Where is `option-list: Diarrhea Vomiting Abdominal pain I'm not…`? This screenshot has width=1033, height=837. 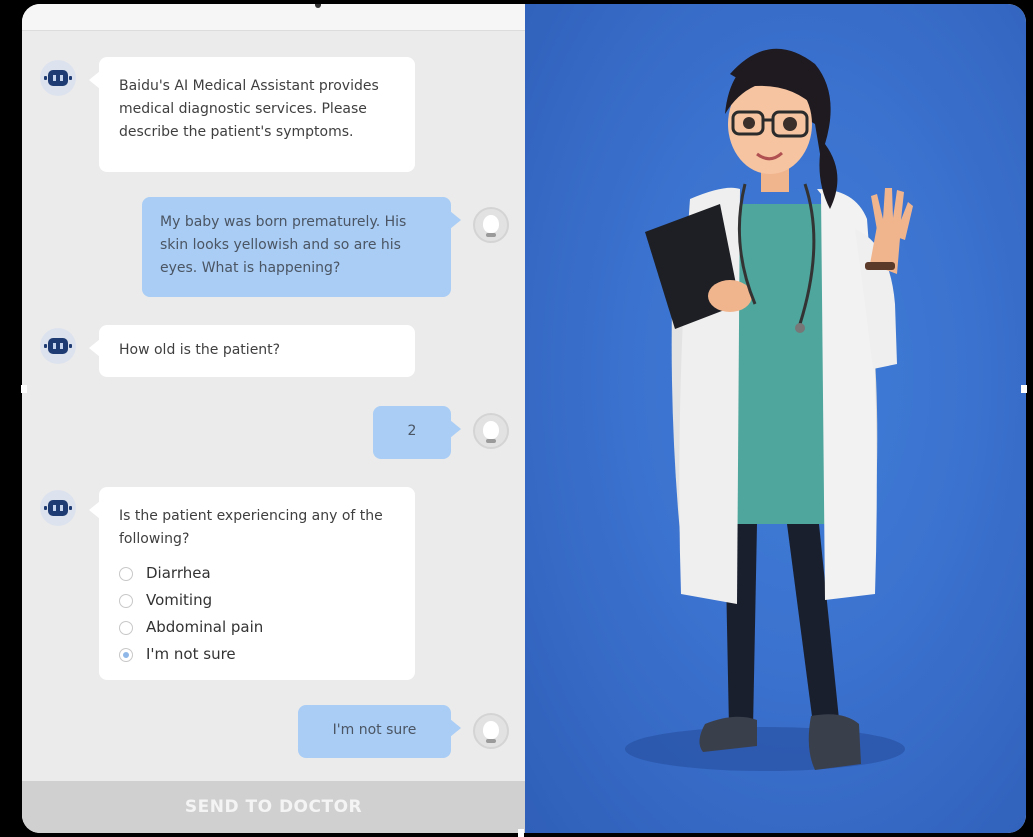 option-list: Diarrhea Vomiting Abdominal pain I'm not… is located at coordinates (257, 614).